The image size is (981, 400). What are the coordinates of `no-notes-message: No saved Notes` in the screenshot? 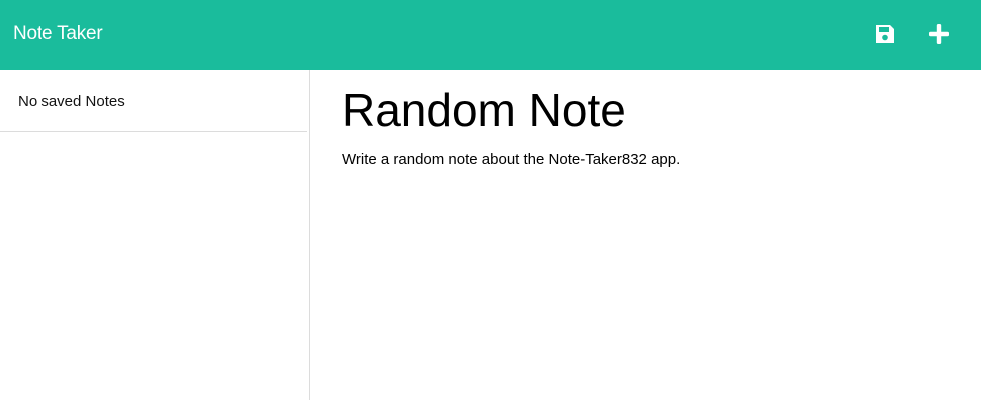 It's located at (71, 101).